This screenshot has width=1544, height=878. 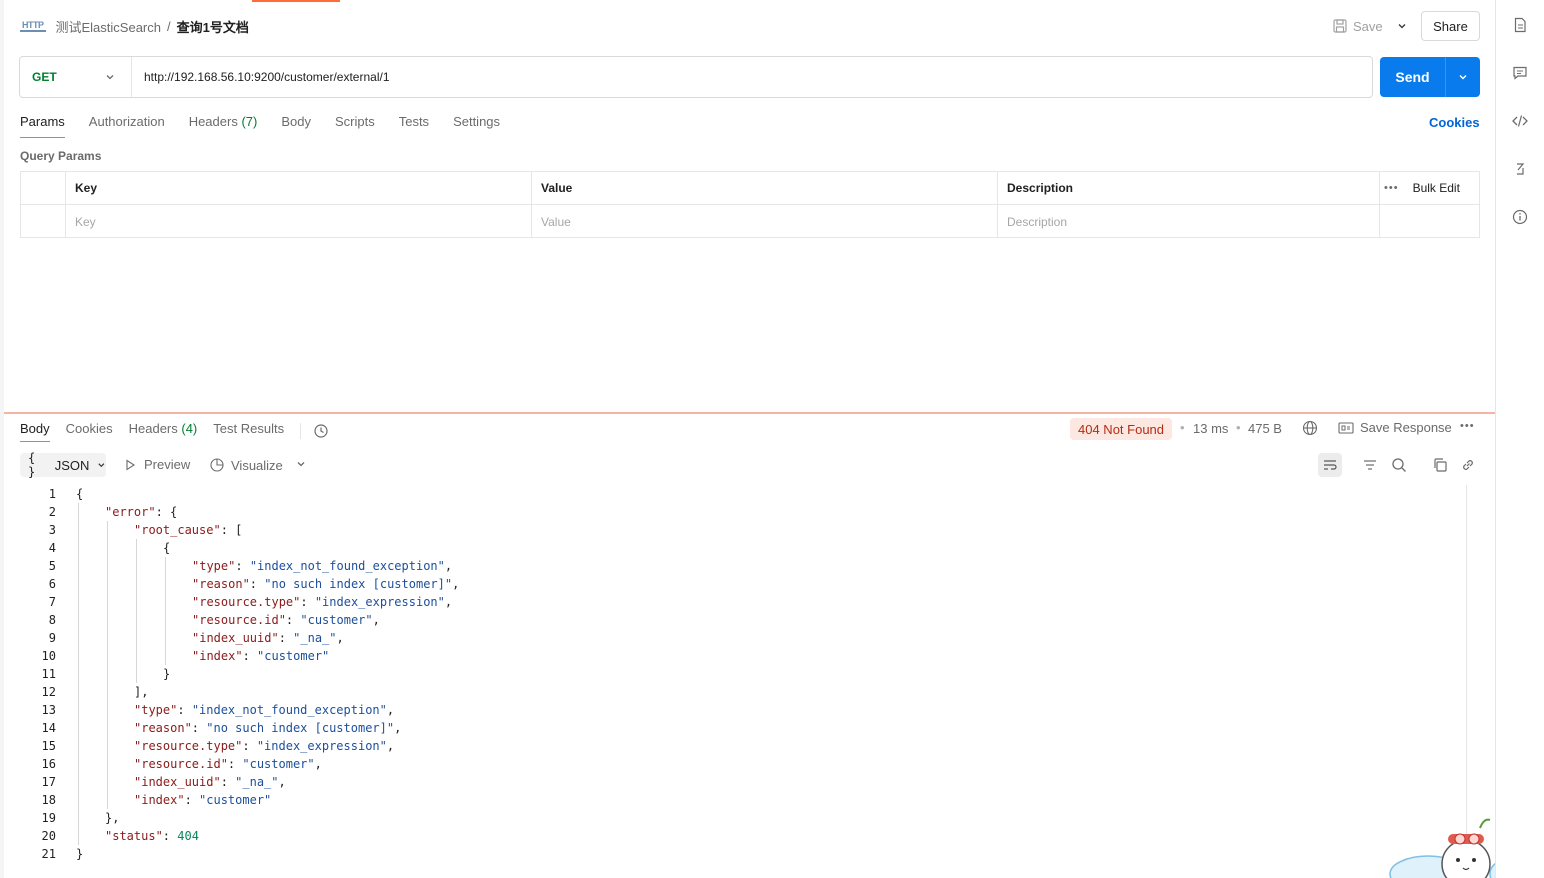 What do you see at coordinates (131, 464) in the screenshot?
I see `play-icon` at bounding box center [131, 464].